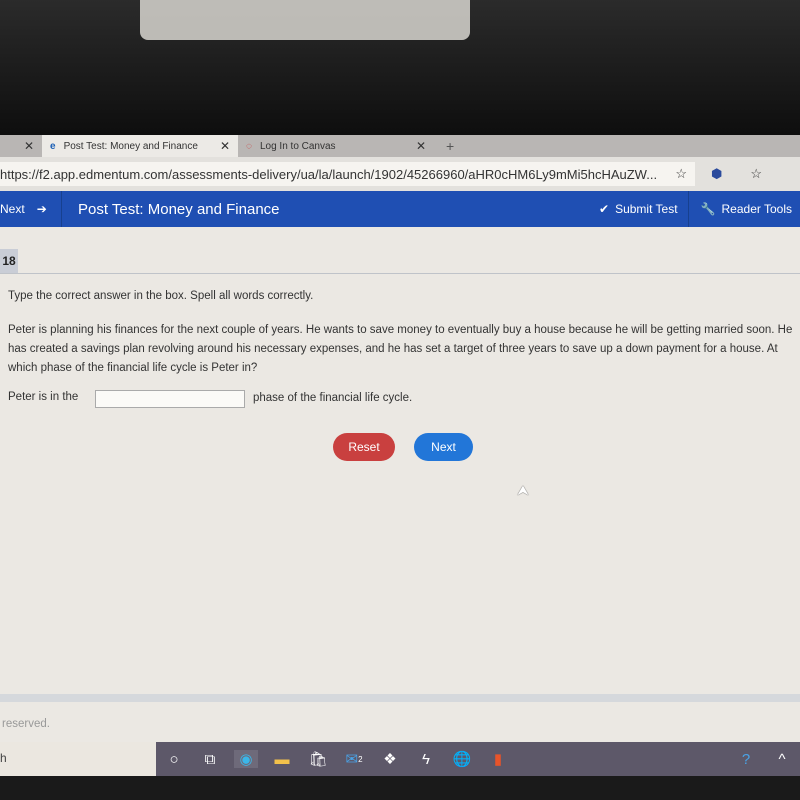 This screenshot has width=800, height=800. Describe the element at coordinates (246, 759) in the screenshot. I see `edge-icon: ◉` at that location.